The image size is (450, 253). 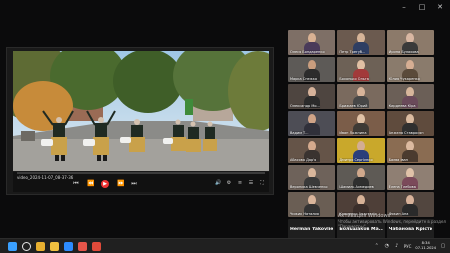 I want to click on notifications-icon: ▢, so click(x=443, y=246).